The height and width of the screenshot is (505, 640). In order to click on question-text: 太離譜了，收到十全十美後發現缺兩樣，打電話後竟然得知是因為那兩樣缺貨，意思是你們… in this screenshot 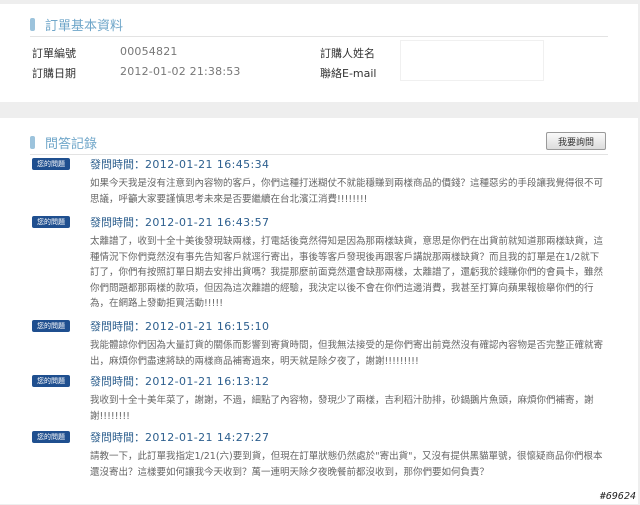, I will do `click(347, 272)`.